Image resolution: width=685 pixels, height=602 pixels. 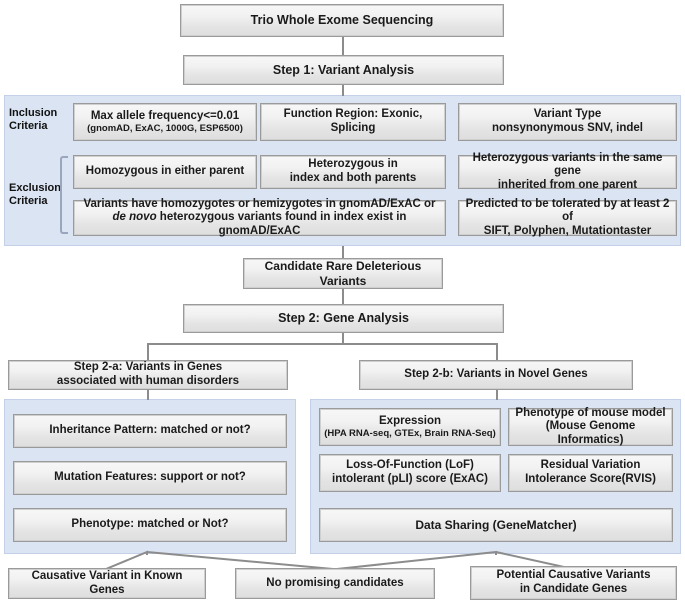 What do you see at coordinates (410, 434) in the screenshot?
I see `b1-line2: (HPA RNA-seq, GTEx, Brain RNA-Seq)` at bounding box center [410, 434].